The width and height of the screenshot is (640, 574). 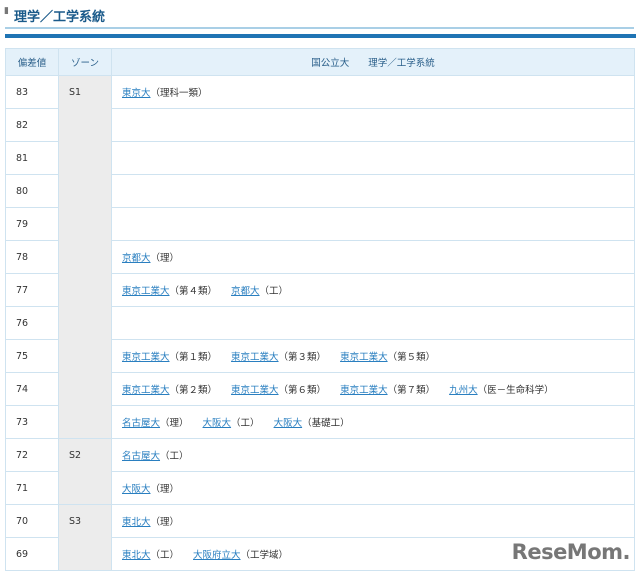 I want to click on hensachi-cell: 83, so click(x=32, y=92).